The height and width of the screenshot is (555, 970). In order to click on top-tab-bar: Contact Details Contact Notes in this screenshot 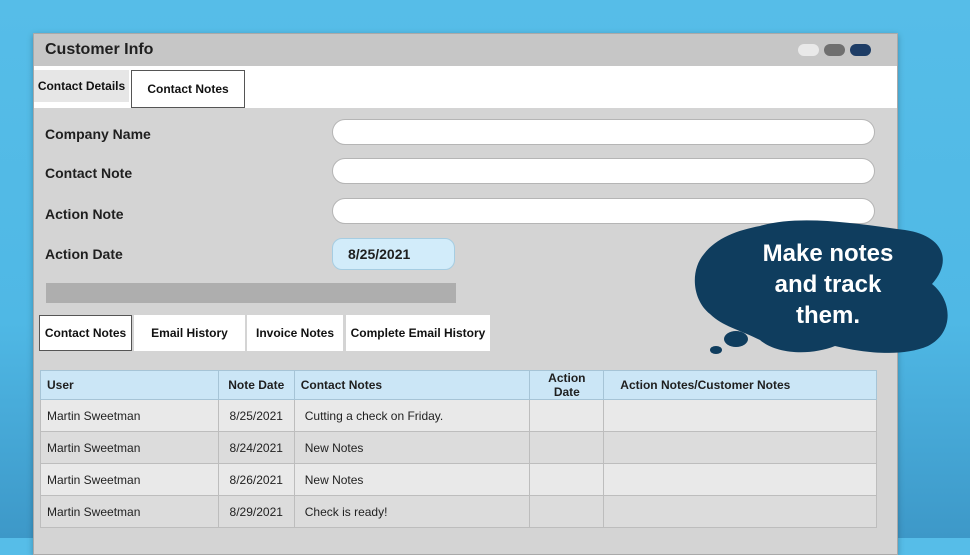, I will do `click(465, 87)`.